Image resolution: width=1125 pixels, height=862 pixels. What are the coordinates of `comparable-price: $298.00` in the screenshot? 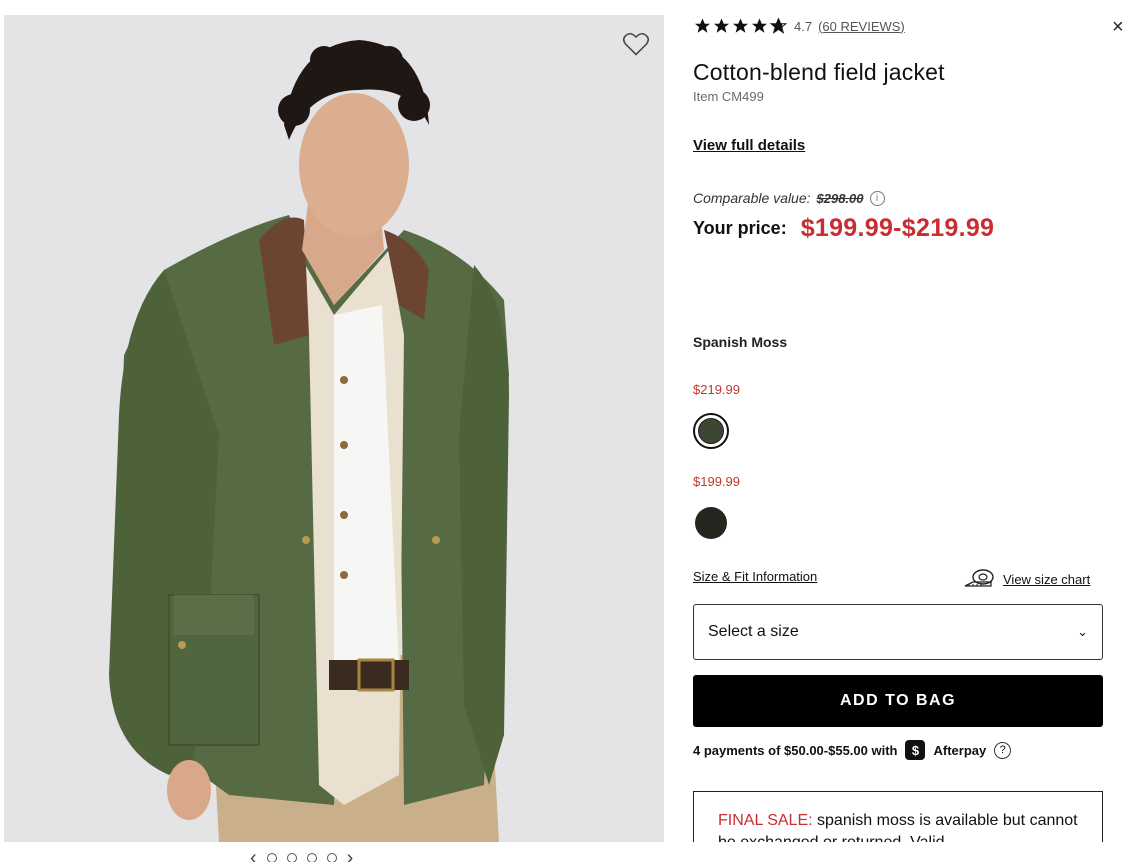 It's located at (840, 198).